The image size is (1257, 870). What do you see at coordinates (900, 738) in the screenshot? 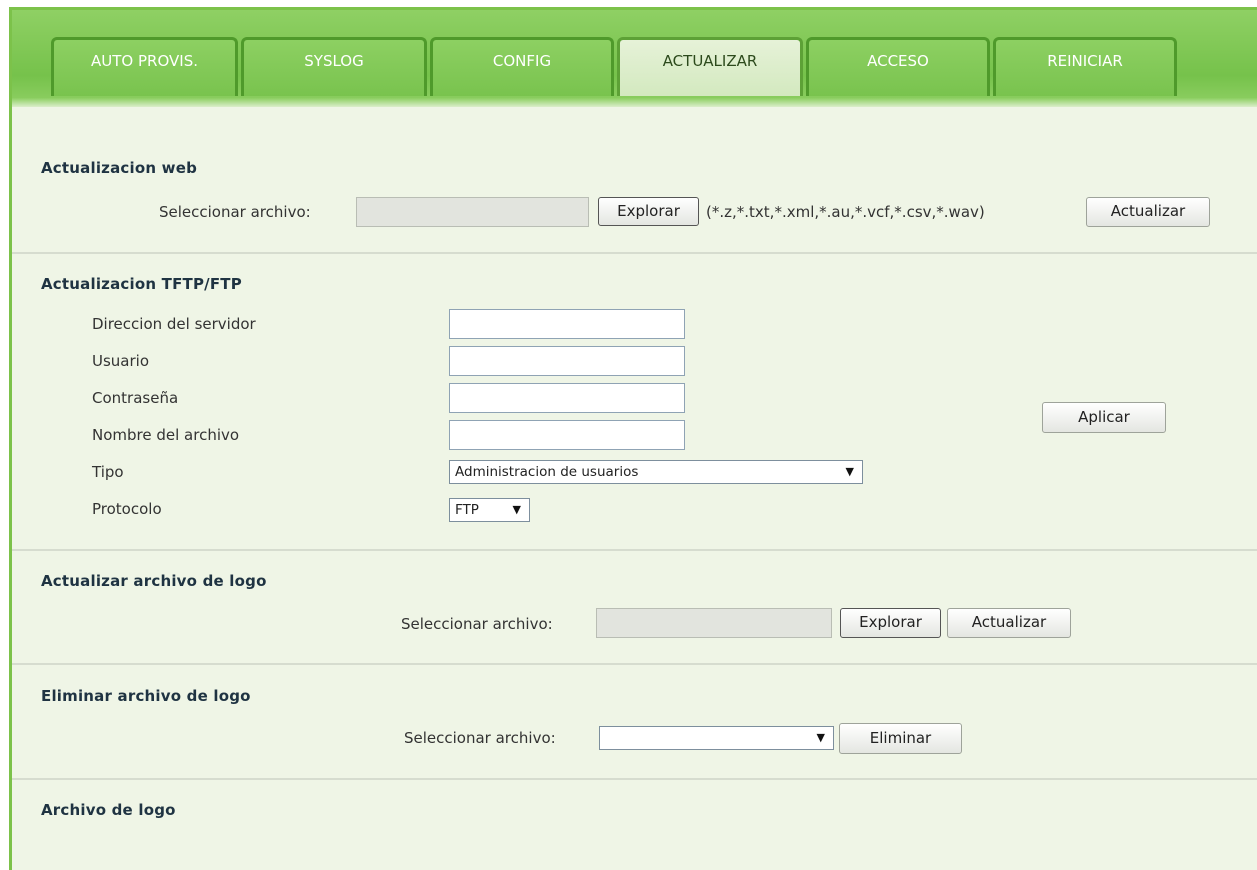
I see `delete-button: Eliminar` at bounding box center [900, 738].